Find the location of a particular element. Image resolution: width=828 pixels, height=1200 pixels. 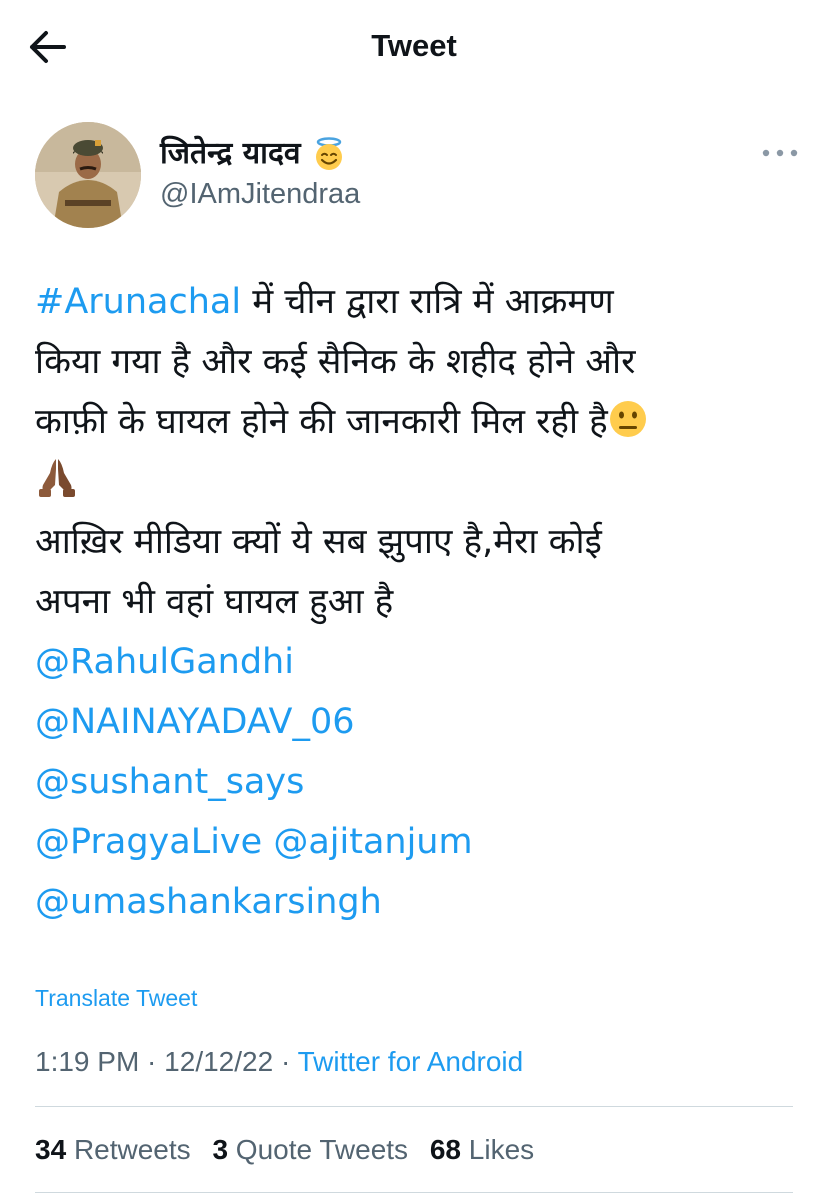

likes-label: Likes is located at coordinates (501, 1149).